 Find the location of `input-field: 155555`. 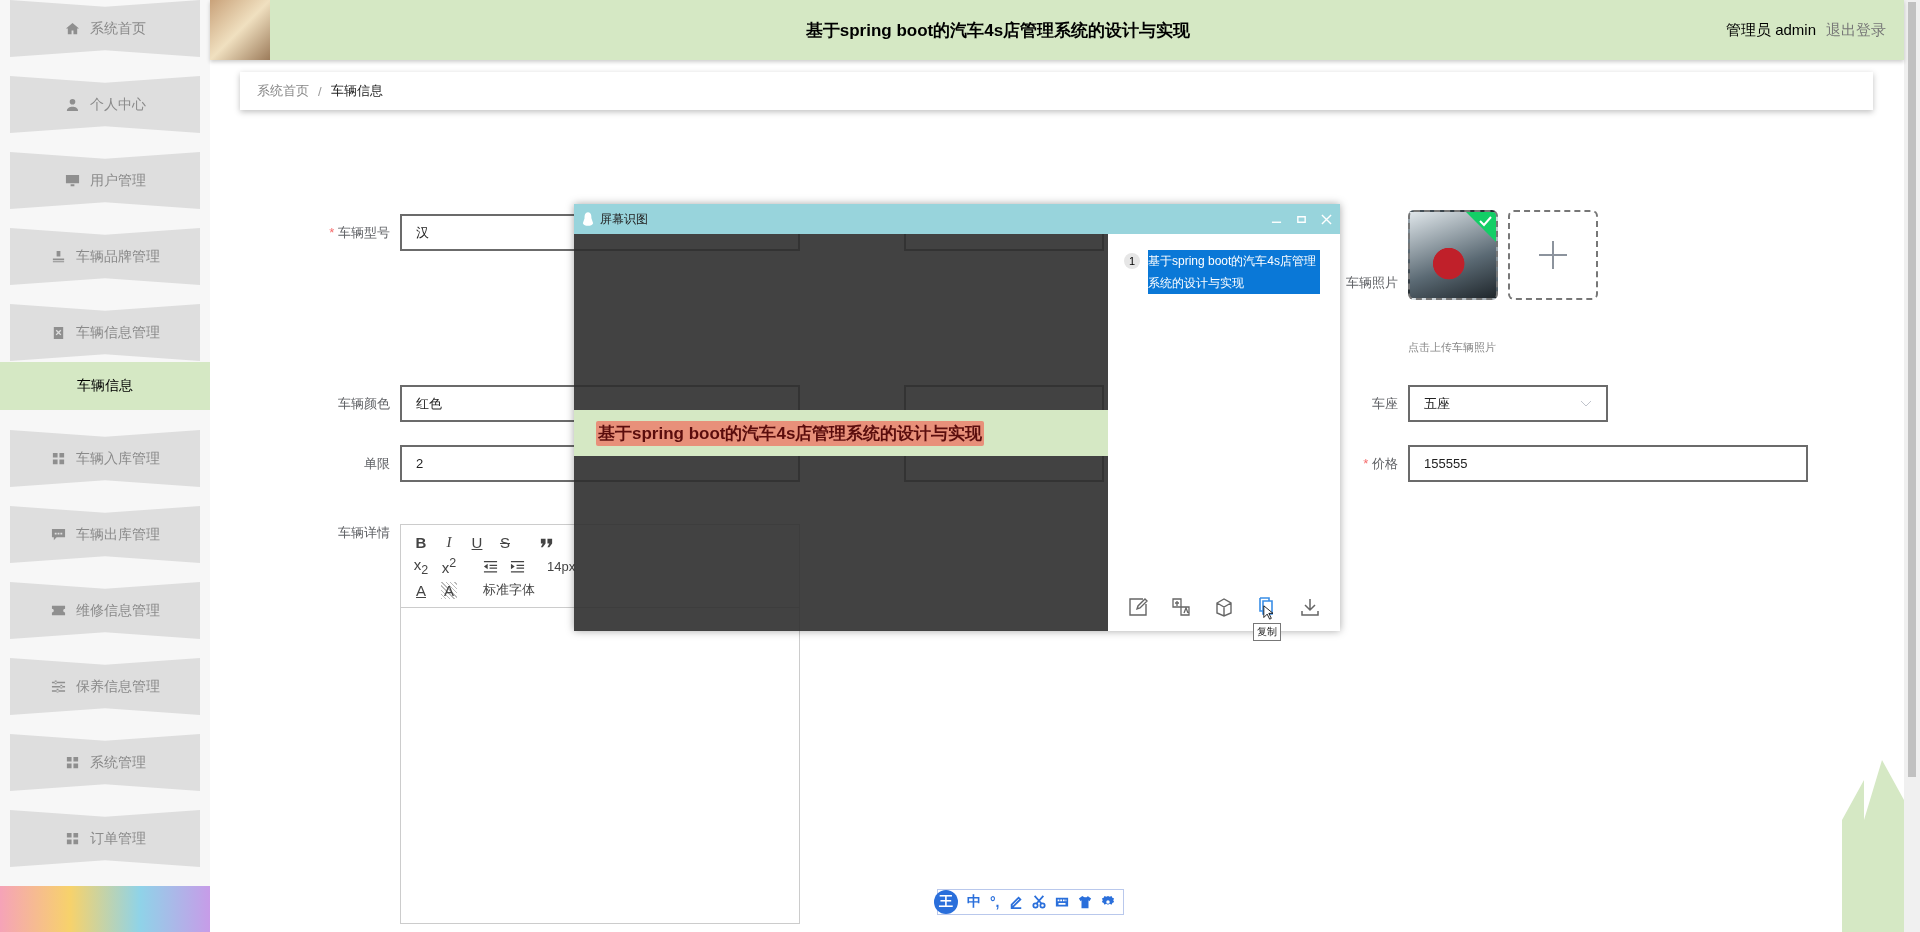

input-field: 155555 is located at coordinates (1608, 463).